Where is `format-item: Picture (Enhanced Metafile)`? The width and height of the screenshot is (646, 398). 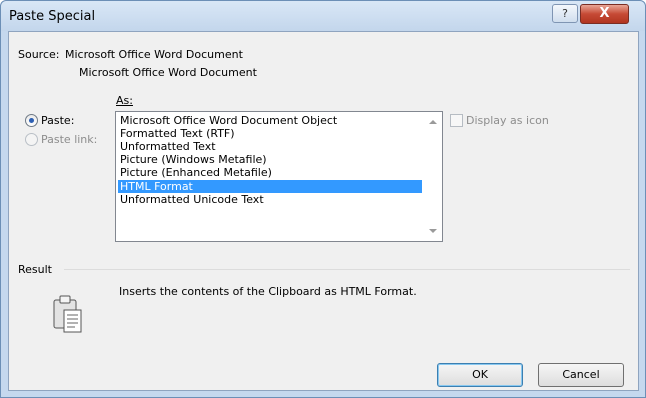 format-item: Picture (Enhanced Metafile) is located at coordinates (270, 172).